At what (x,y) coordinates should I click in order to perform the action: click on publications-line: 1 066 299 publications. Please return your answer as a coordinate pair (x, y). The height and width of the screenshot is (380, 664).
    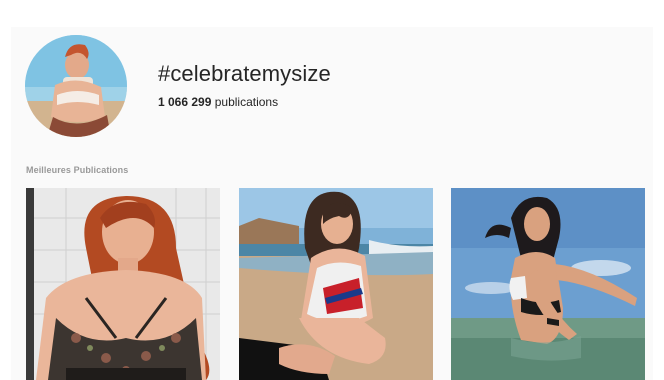
    Looking at the image, I should click on (244, 102).